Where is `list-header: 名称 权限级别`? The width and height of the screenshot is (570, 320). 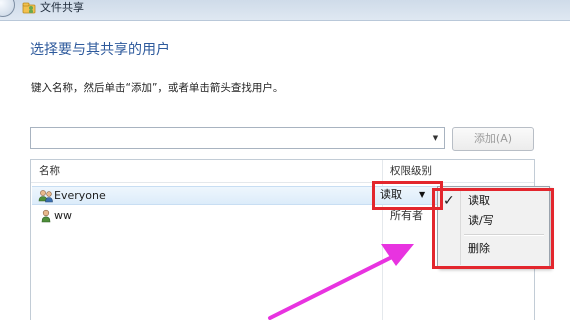
list-header: 名称 权限级别 is located at coordinates (282, 171).